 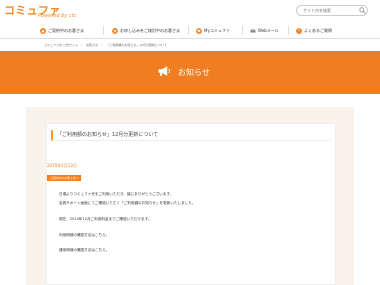 I want to click on question-icon: ?, so click(x=299, y=30).